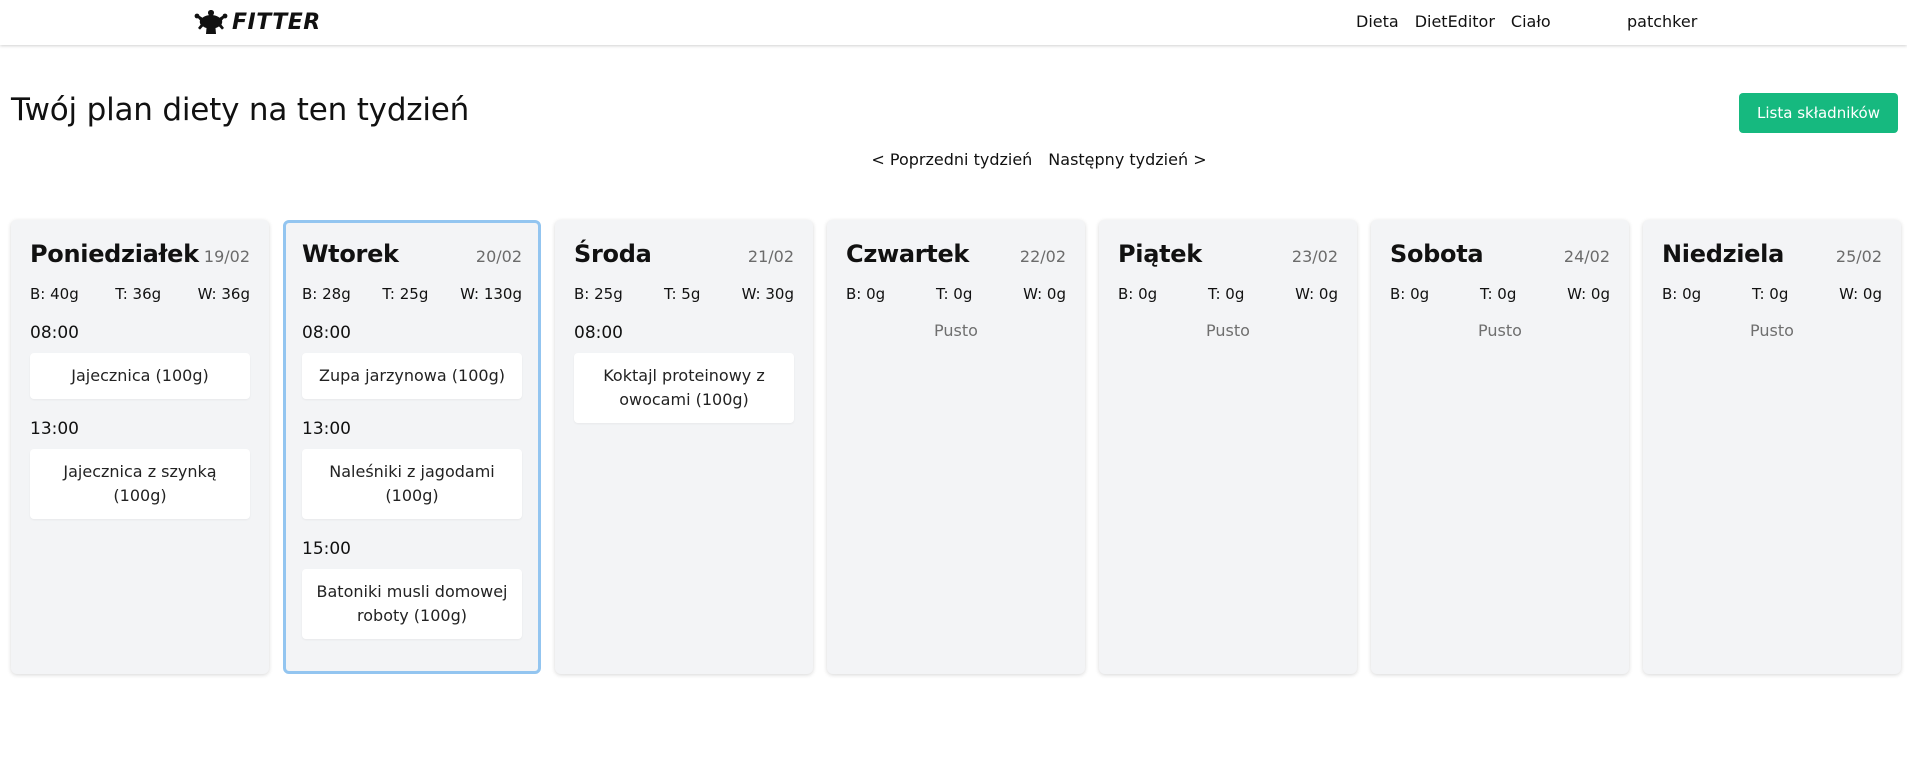  I want to click on day-header: Niedziela 25/02, so click(1772, 254).